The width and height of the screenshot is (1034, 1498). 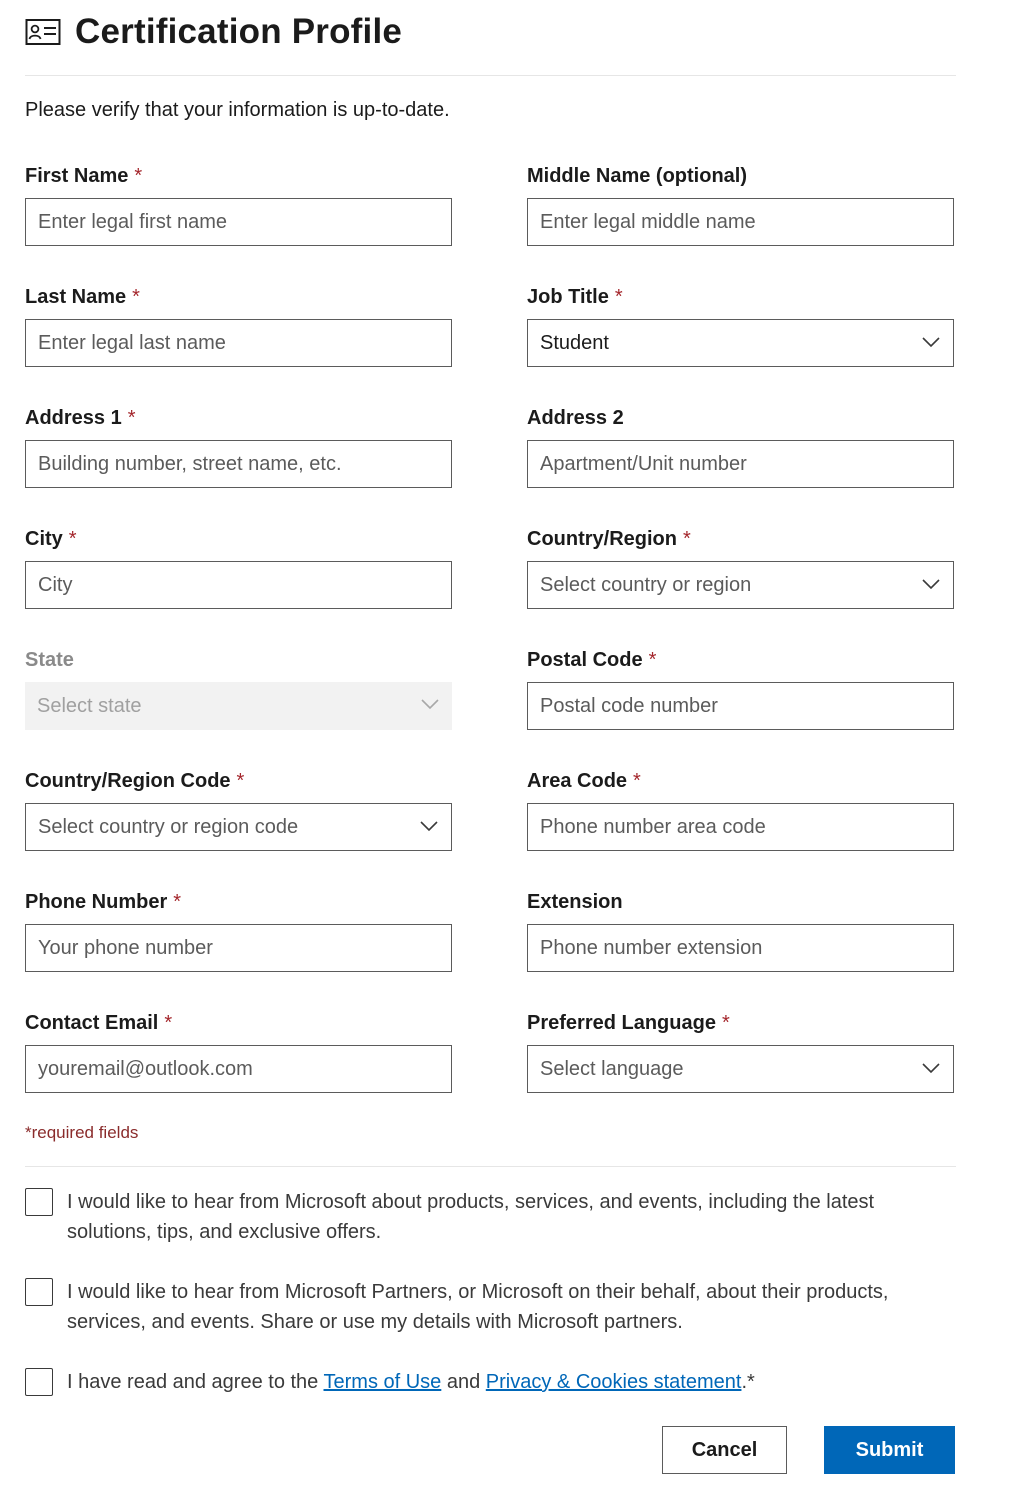 I want to click on country-code-placeholder: Select country or region code, so click(x=168, y=826).